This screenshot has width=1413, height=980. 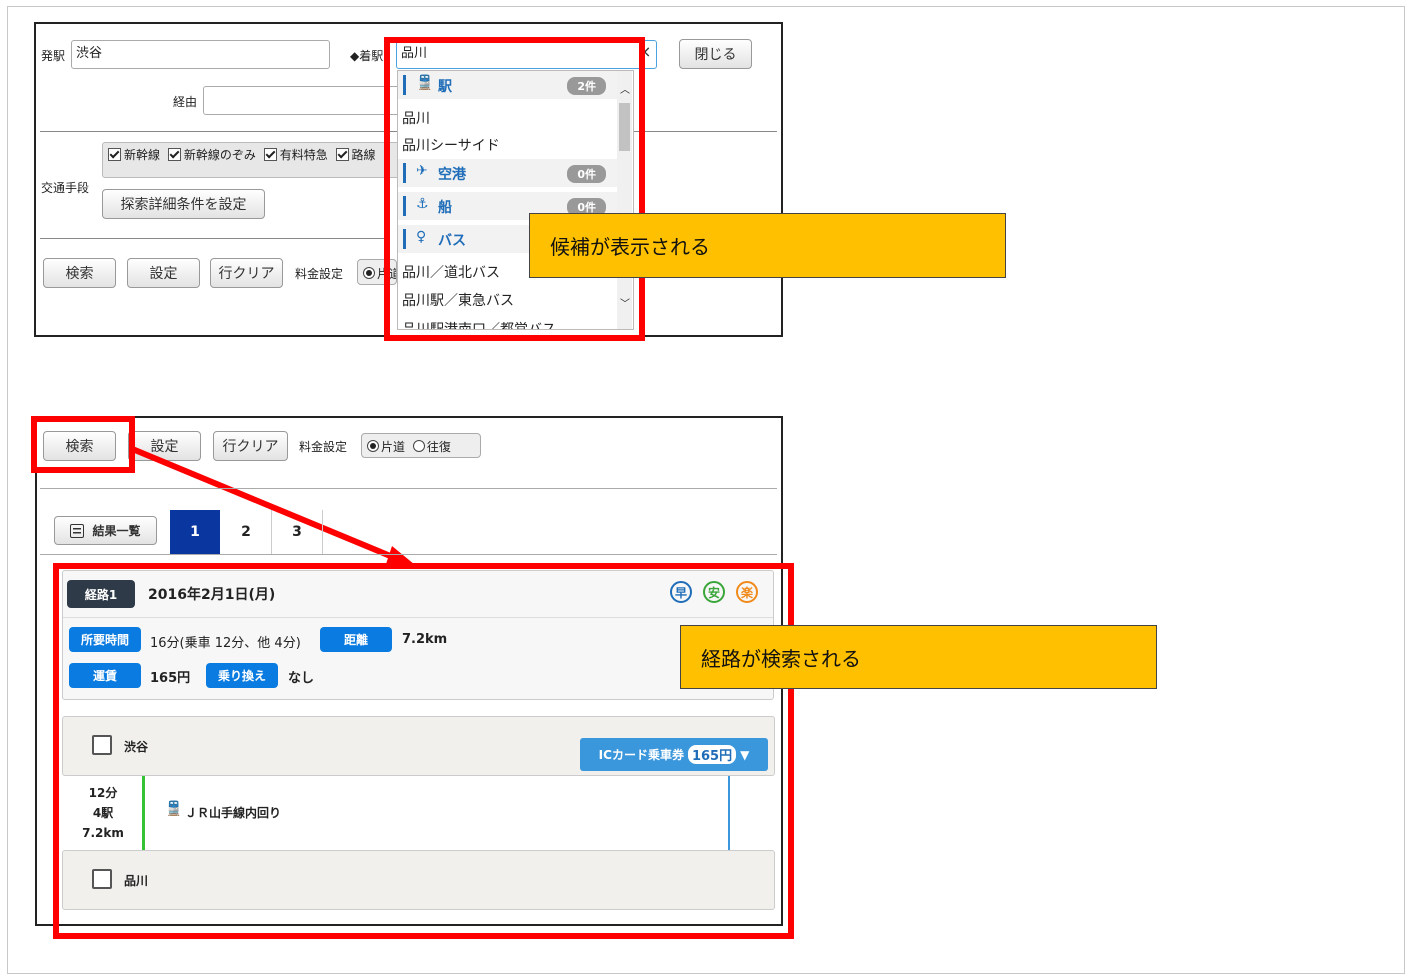 What do you see at coordinates (918, 657) in the screenshot?
I see `callout-route-searched: 経路が検索される` at bounding box center [918, 657].